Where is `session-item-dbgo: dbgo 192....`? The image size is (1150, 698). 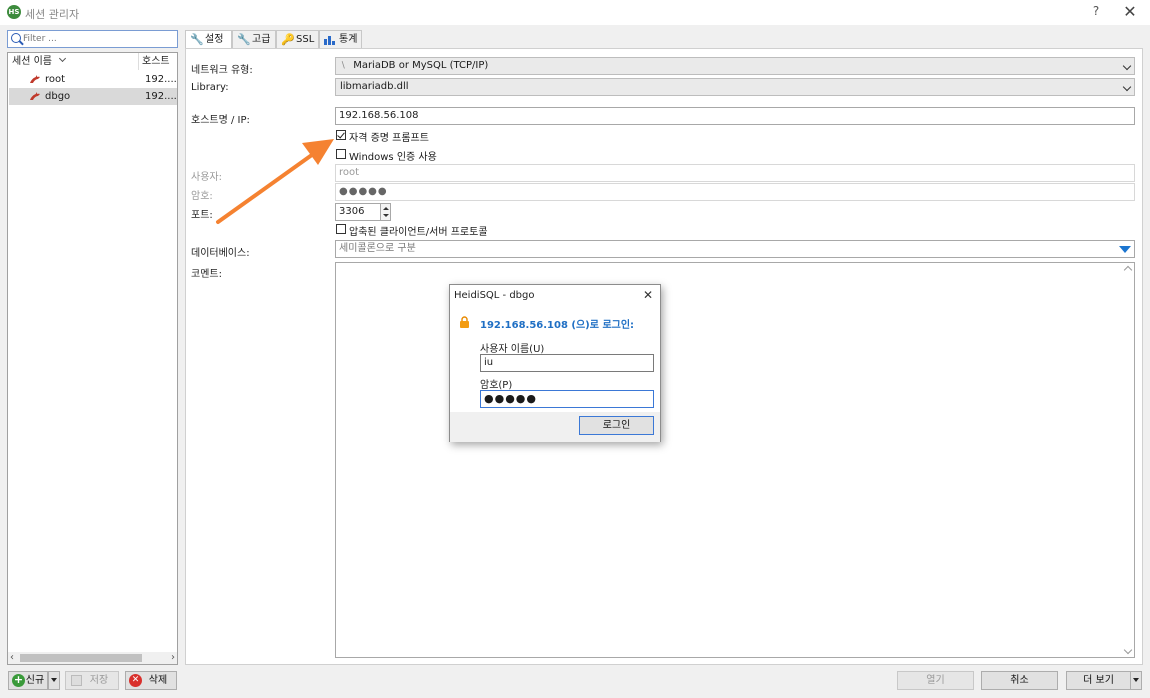 session-item-dbgo: dbgo 192.... is located at coordinates (93, 96).